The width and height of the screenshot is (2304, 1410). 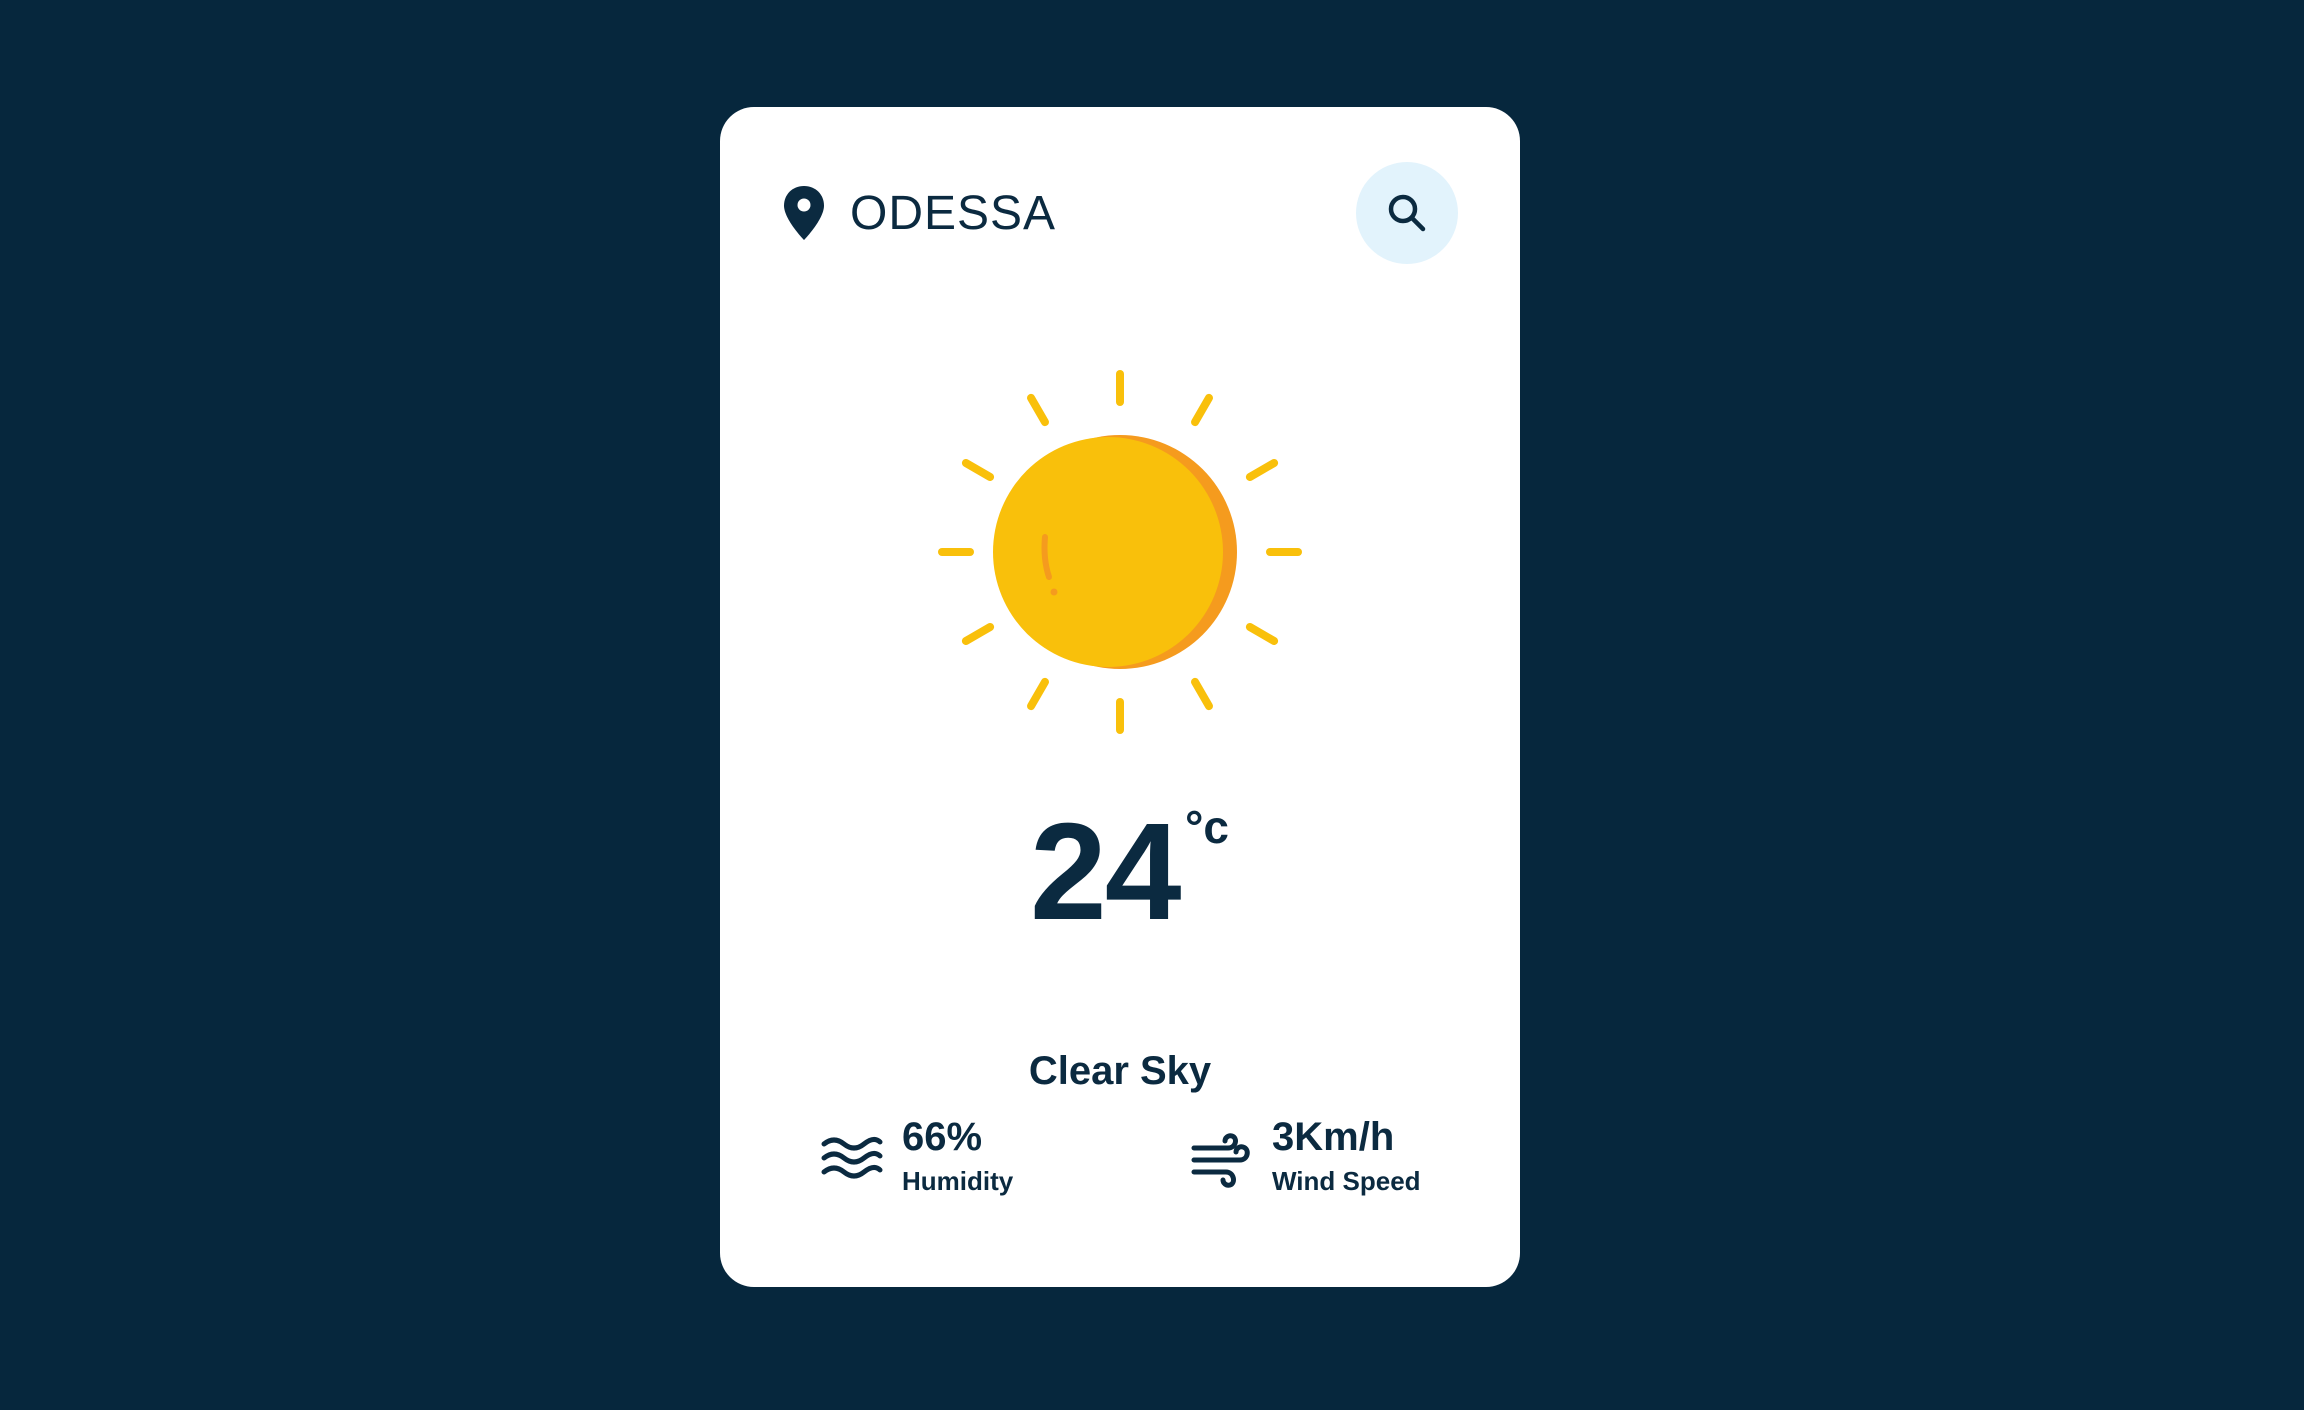 I want to click on location: ODESSA, so click(x=919, y=213).